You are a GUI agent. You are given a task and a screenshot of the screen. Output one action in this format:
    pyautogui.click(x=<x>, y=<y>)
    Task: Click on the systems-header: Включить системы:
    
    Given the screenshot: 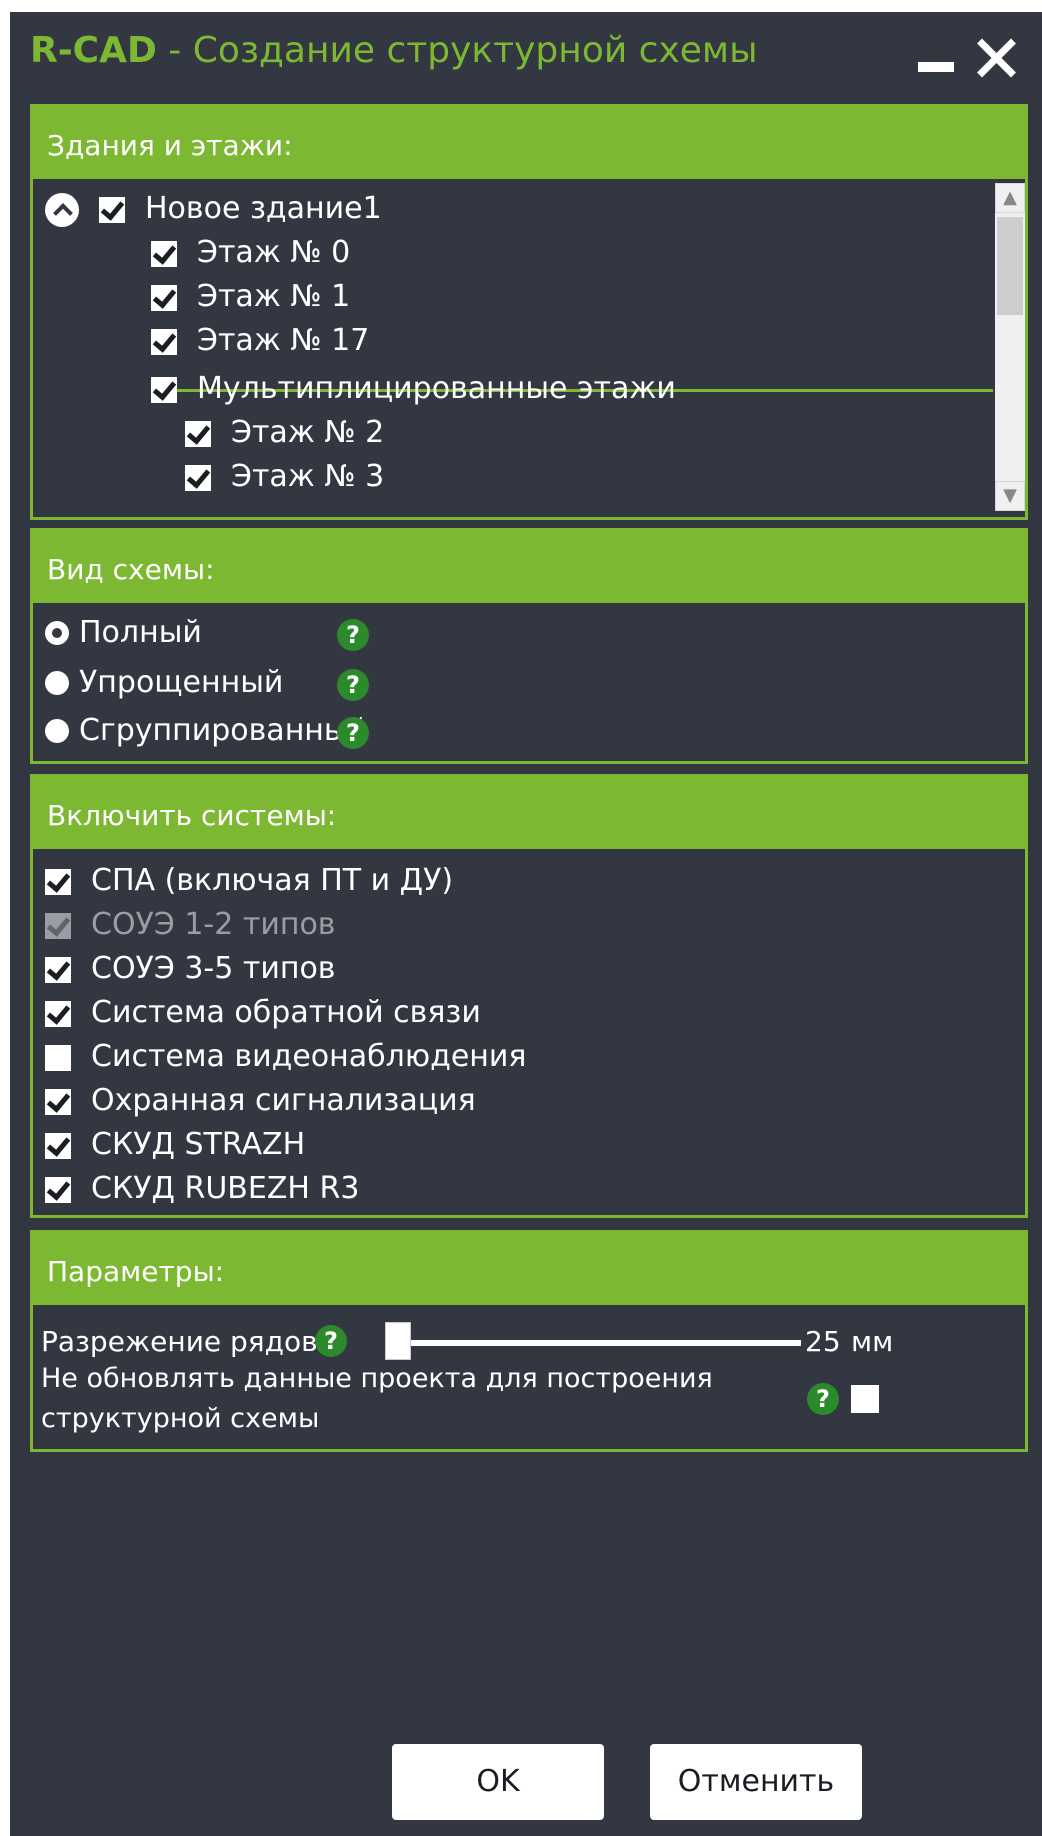 What is the action you would take?
    pyautogui.click(x=529, y=813)
    